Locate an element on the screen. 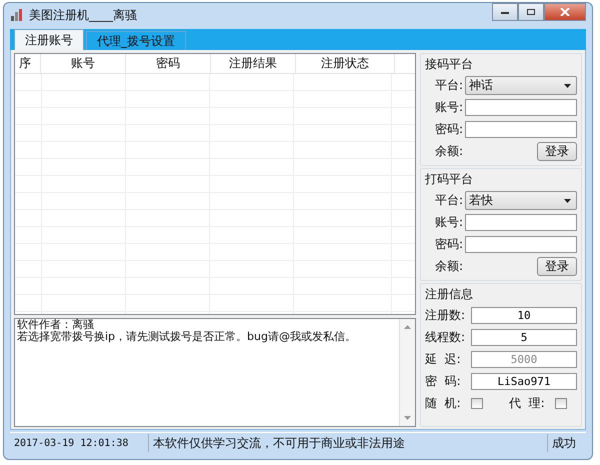 Image resolution: width=600 pixels, height=465 pixels. column-header: 密码 is located at coordinates (168, 63).